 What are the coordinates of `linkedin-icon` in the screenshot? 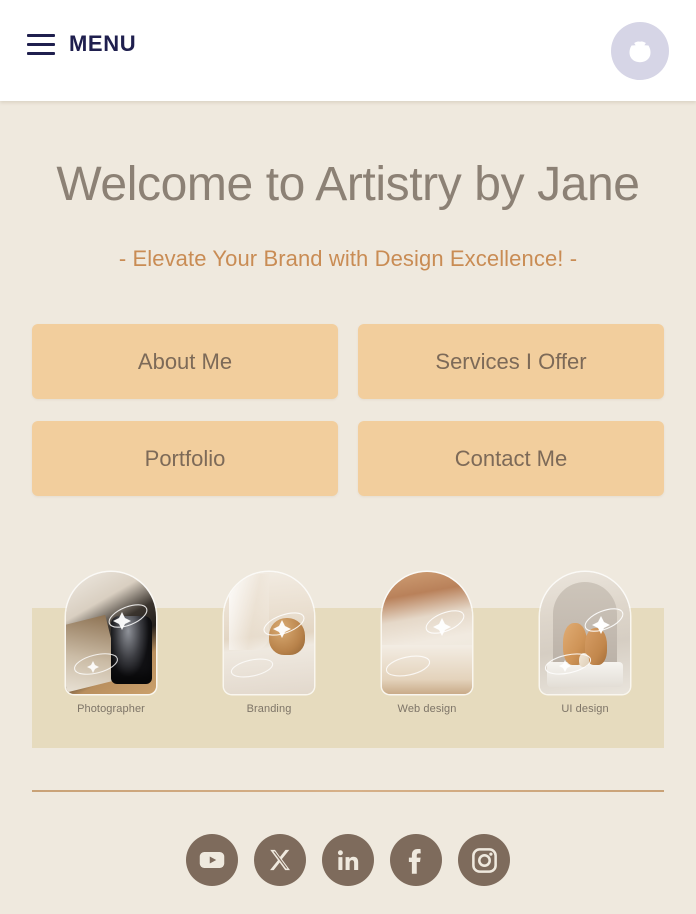 It's located at (347, 859).